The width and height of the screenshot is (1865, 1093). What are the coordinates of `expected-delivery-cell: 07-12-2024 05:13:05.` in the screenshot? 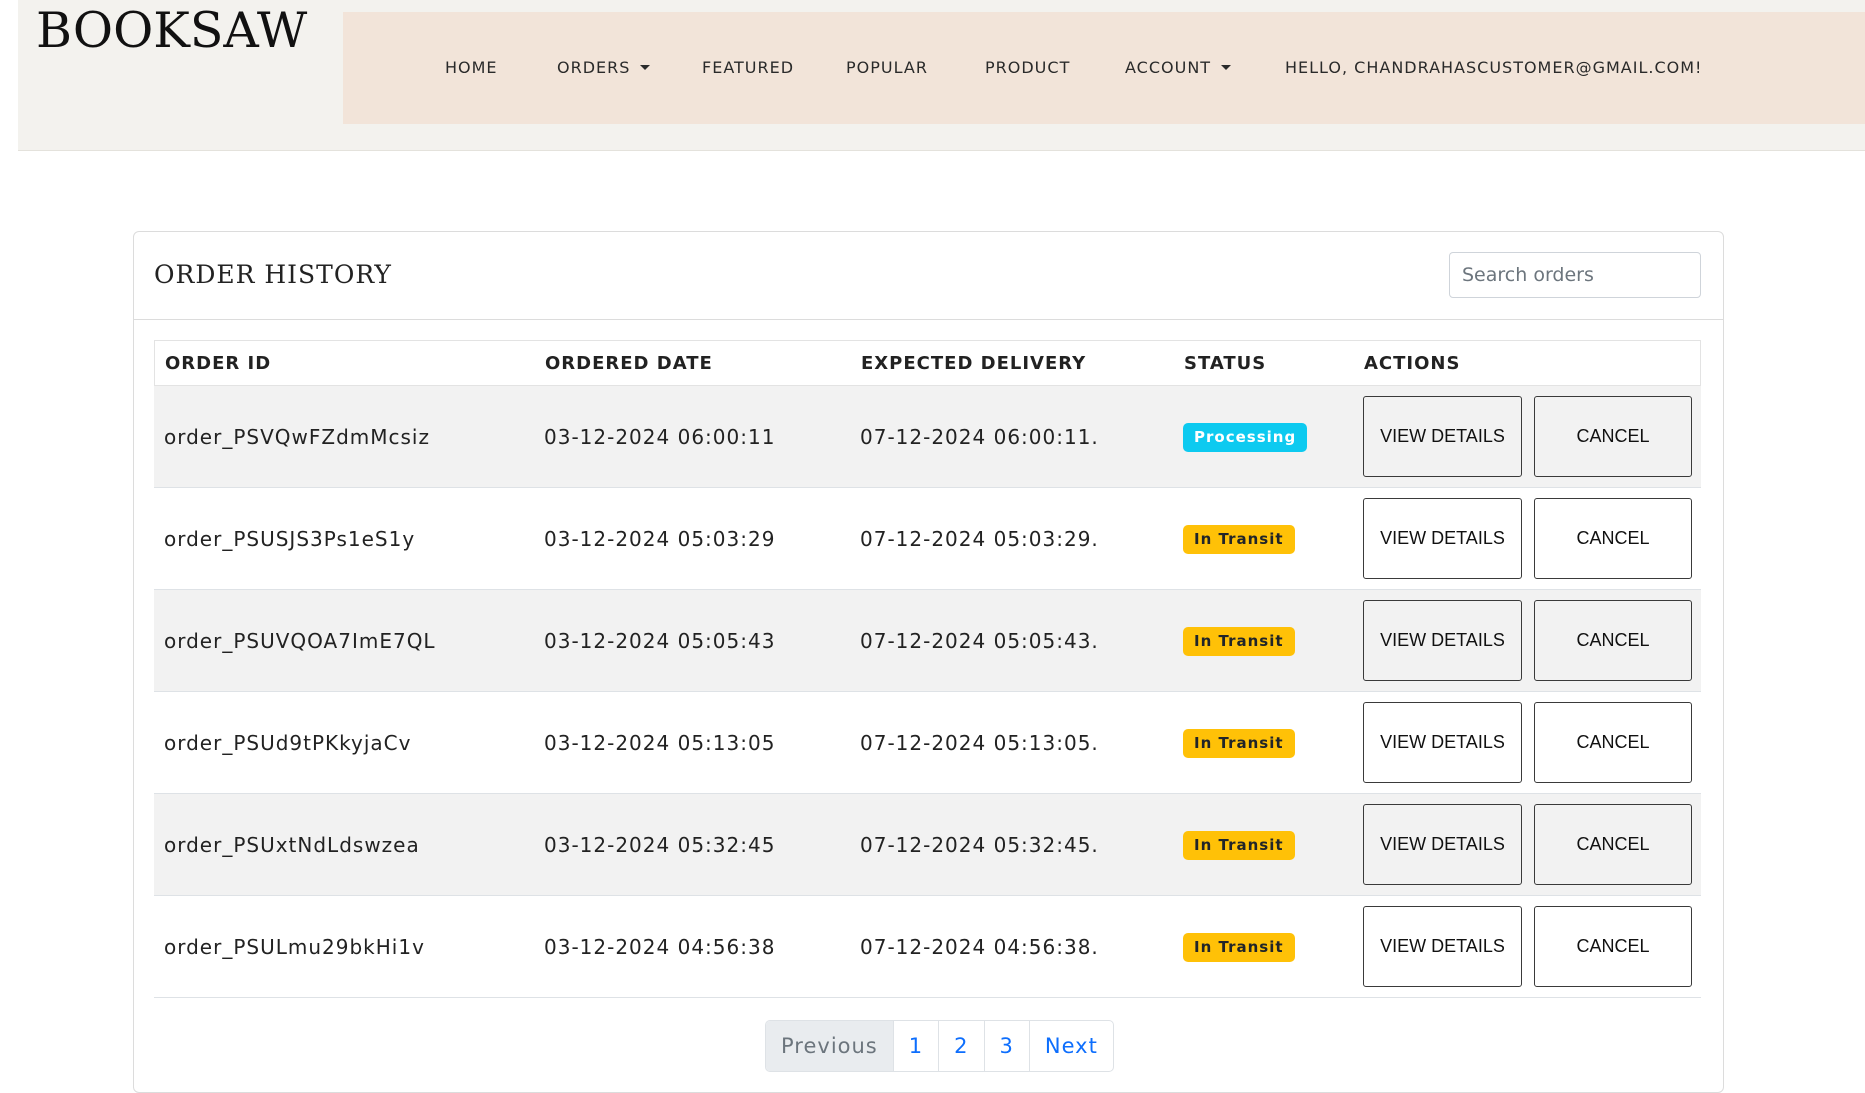 It's located at (979, 743).